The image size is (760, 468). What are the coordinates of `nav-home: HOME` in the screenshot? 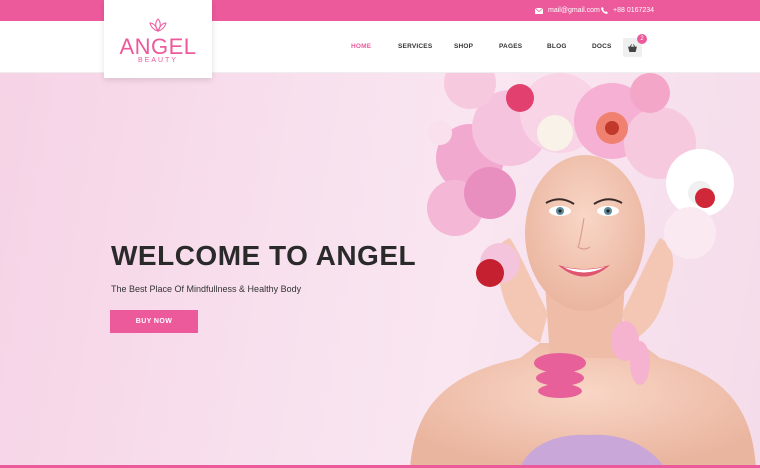 It's located at (361, 46).